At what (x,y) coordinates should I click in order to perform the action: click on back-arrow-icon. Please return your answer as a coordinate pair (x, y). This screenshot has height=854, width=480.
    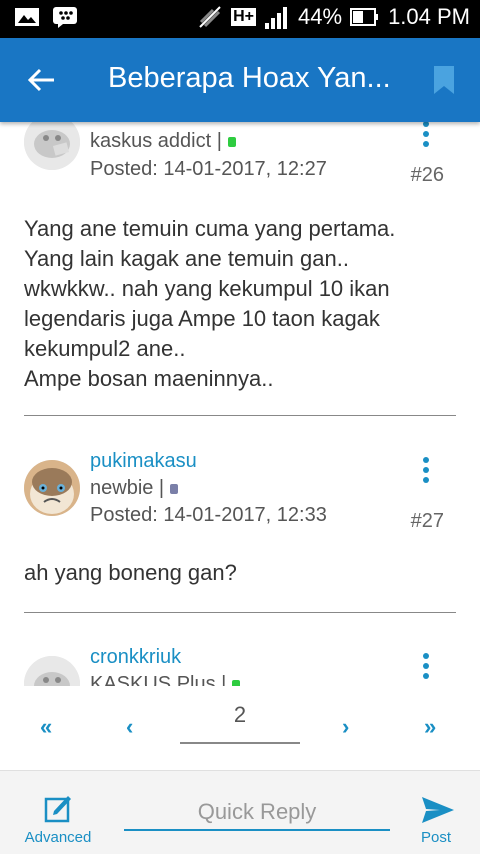
    Looking at the image, I should click on (42, 80).